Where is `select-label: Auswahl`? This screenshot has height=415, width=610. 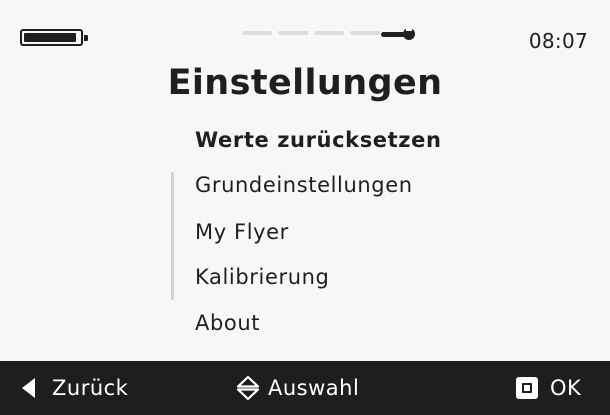
select-label: Auswahl is located at coordinates (314, 388).